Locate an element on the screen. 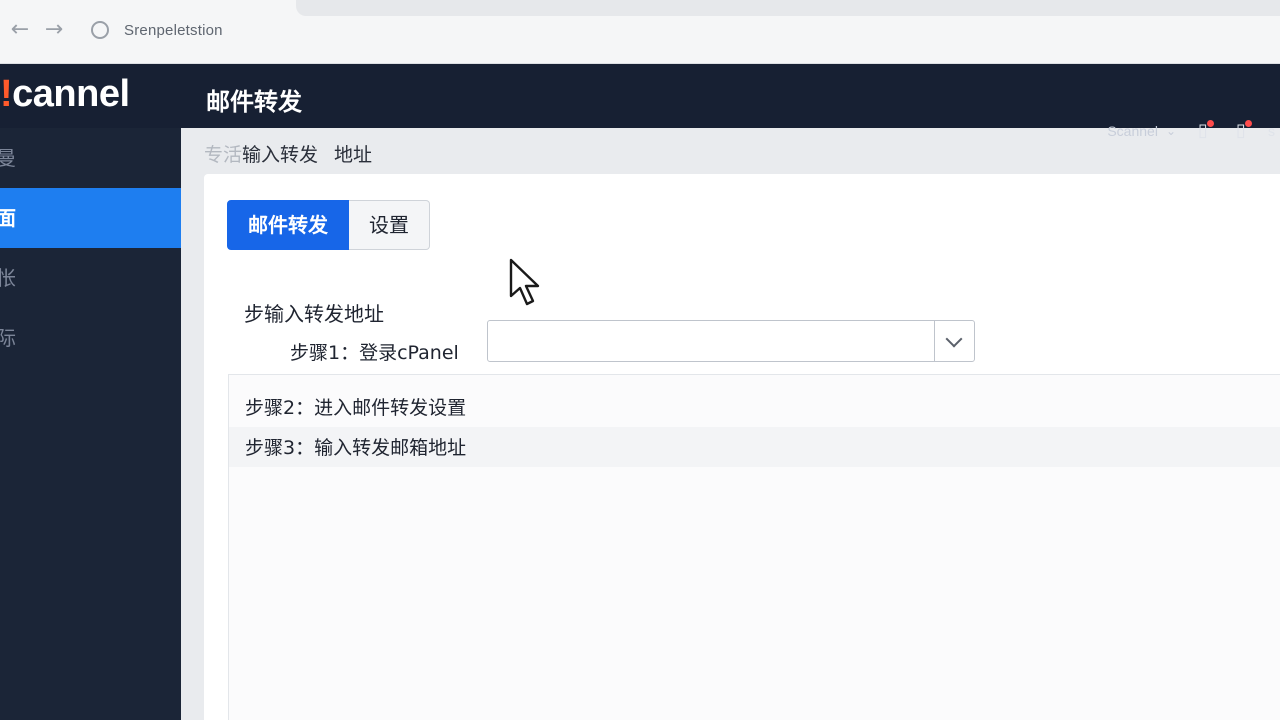 The image size is (1280, 720). user-name: Scannel is located at coordinates (1132, 131).